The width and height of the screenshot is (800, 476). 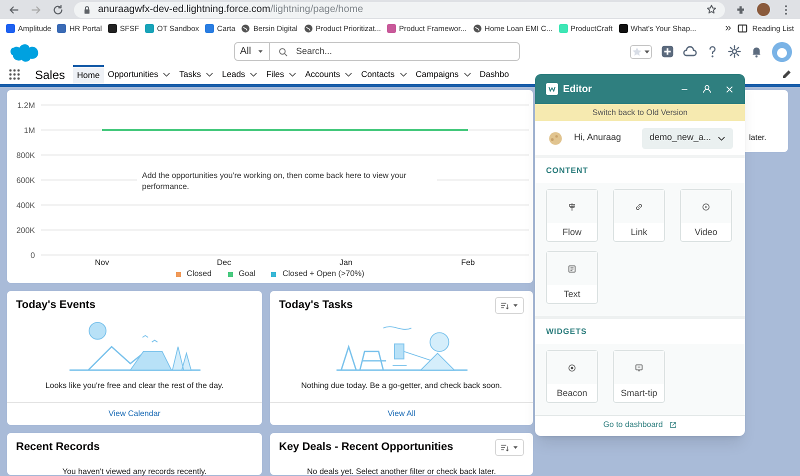 What do you see at coordinates (134, 471) in the screenshot?
I see `empty-state-message: You haven't viewed any records recently.` at bounding box center [134, 471].